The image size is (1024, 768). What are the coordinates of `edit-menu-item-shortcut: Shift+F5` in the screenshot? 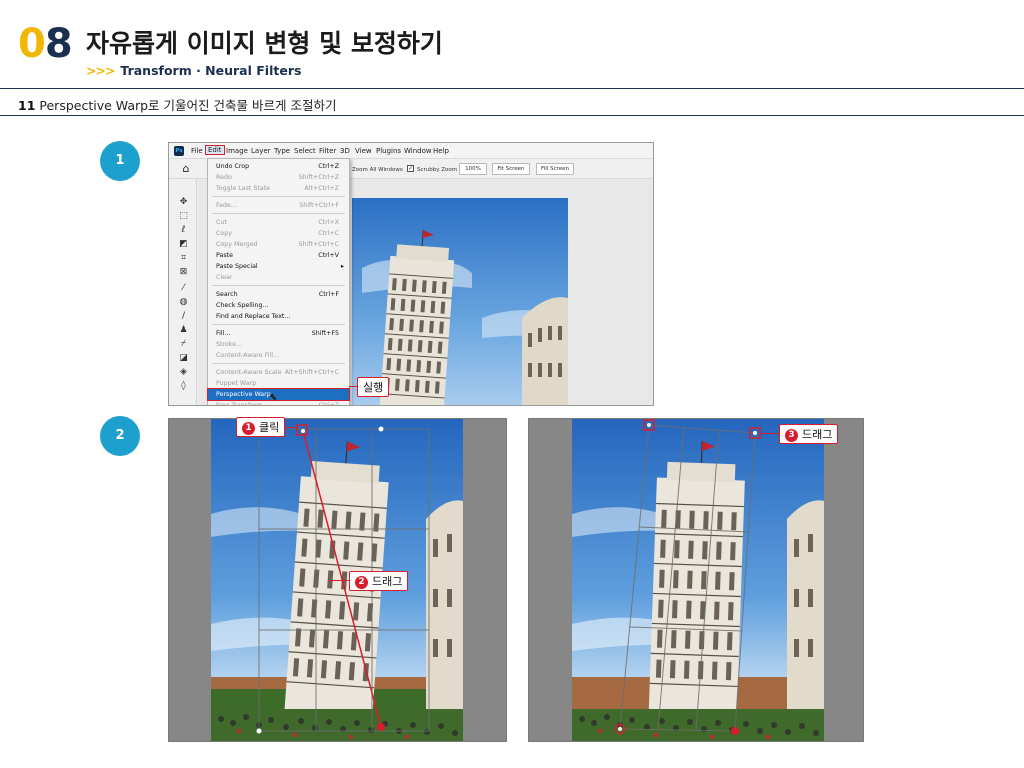 It's located at (325, 333).